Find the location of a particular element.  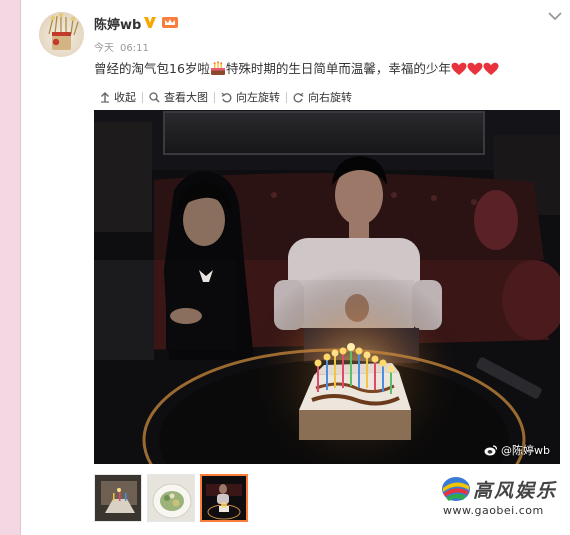

rotate-right-label: 向右旋转 is located at coordinates (330, 97).